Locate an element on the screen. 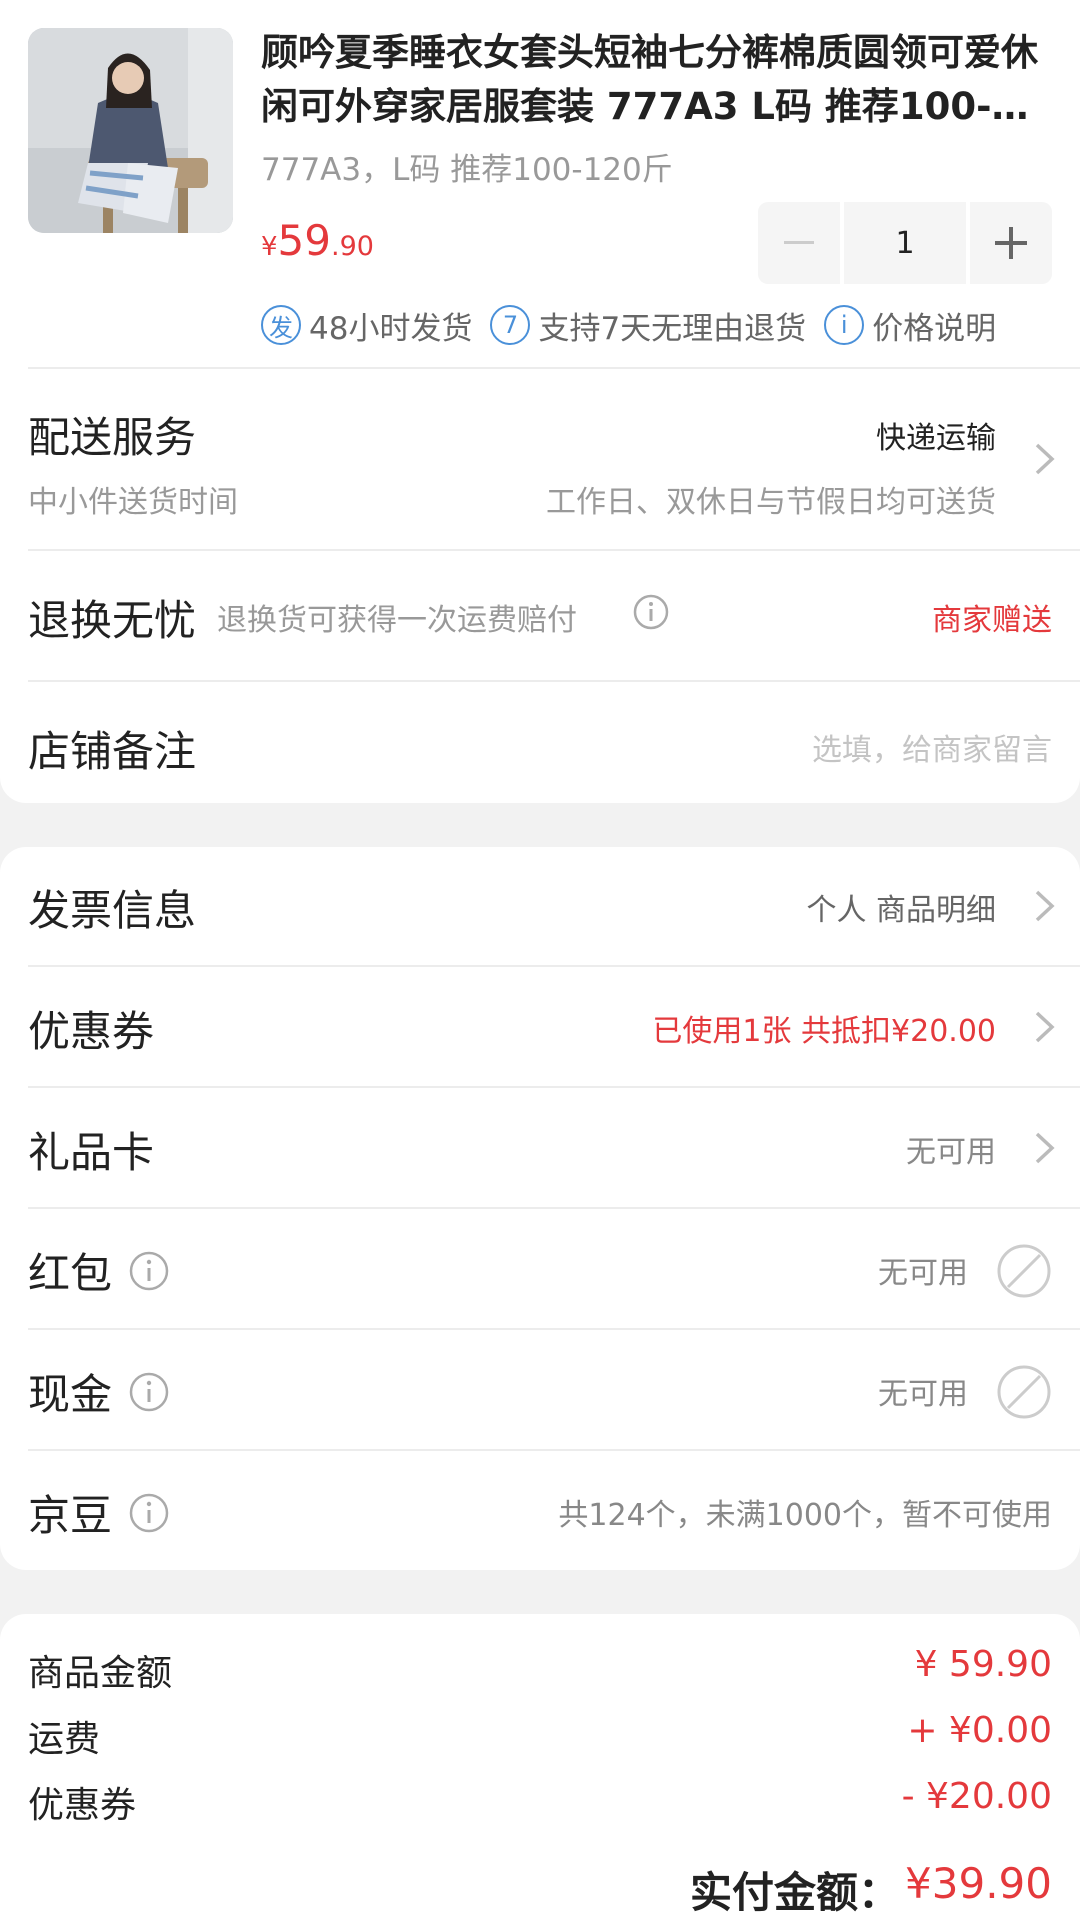  jd-beans-label: 京豆 is located at coordinates (70, 1515).